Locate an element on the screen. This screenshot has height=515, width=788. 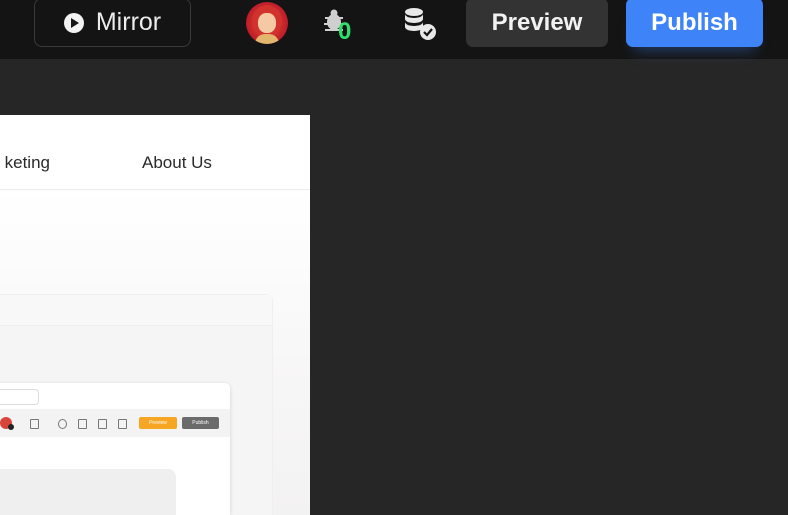
mini-toolbar: Preview Publish is located at coordinates (115, 423).